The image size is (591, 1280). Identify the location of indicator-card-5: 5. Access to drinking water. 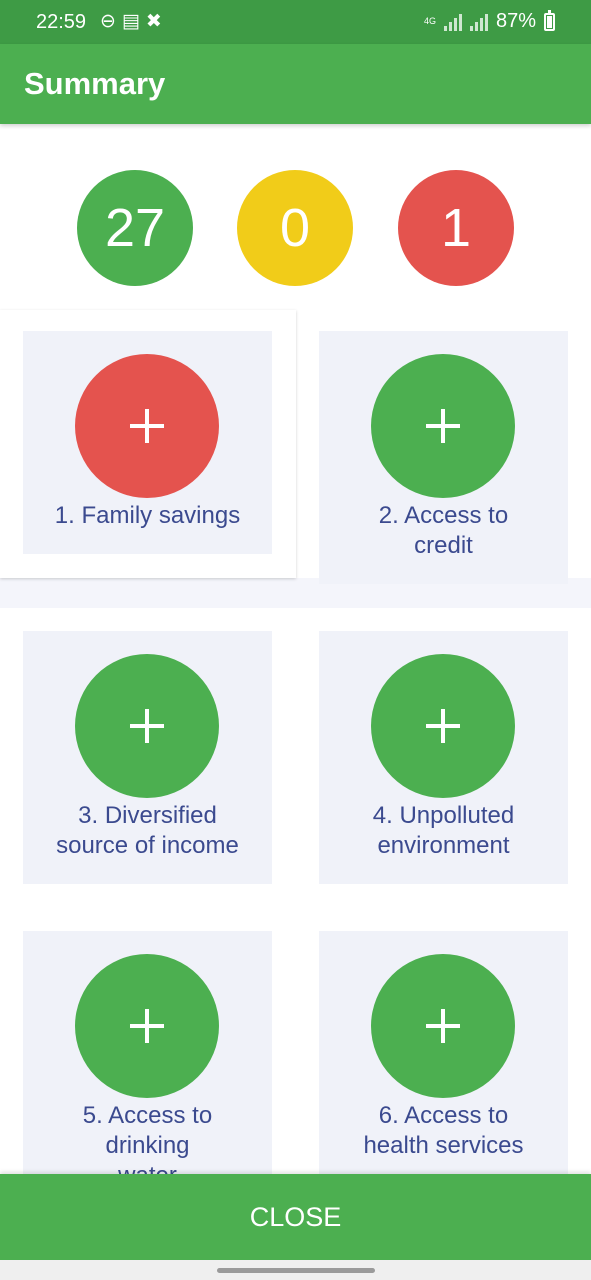
(147, 1060).